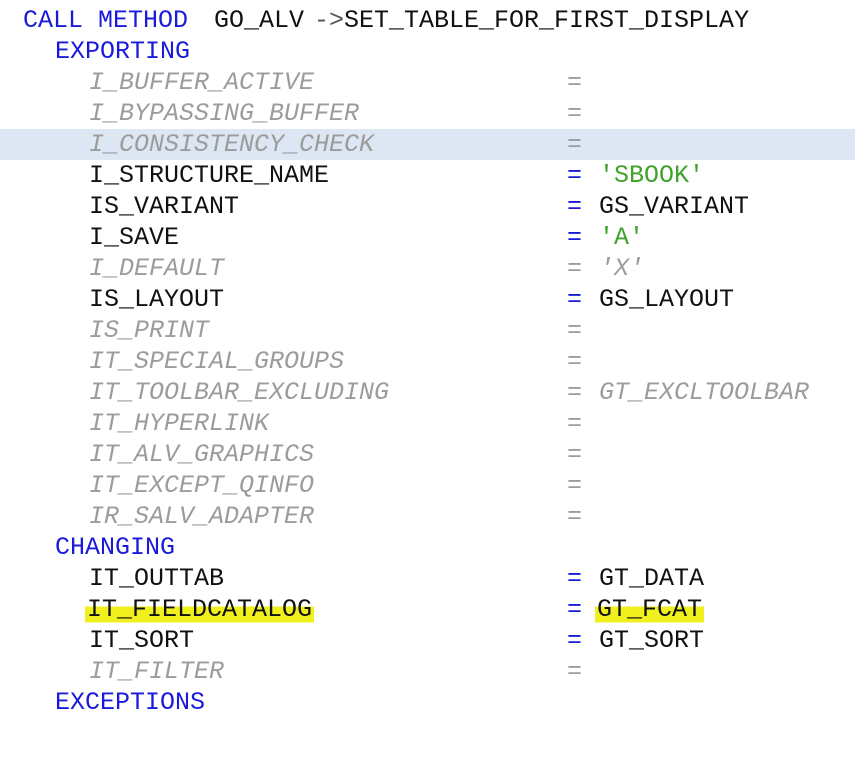  What do you see at coordinates (209, 175) in the screenshot?
I see `param-name: I_STRUCTURE_NAME` at bounding box center [209, 175].